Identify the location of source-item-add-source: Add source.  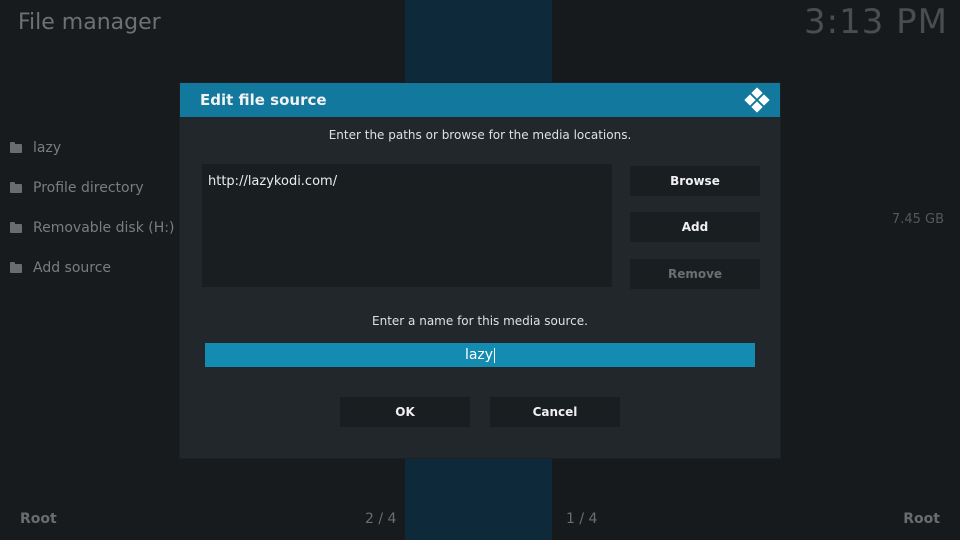
(92, 268).